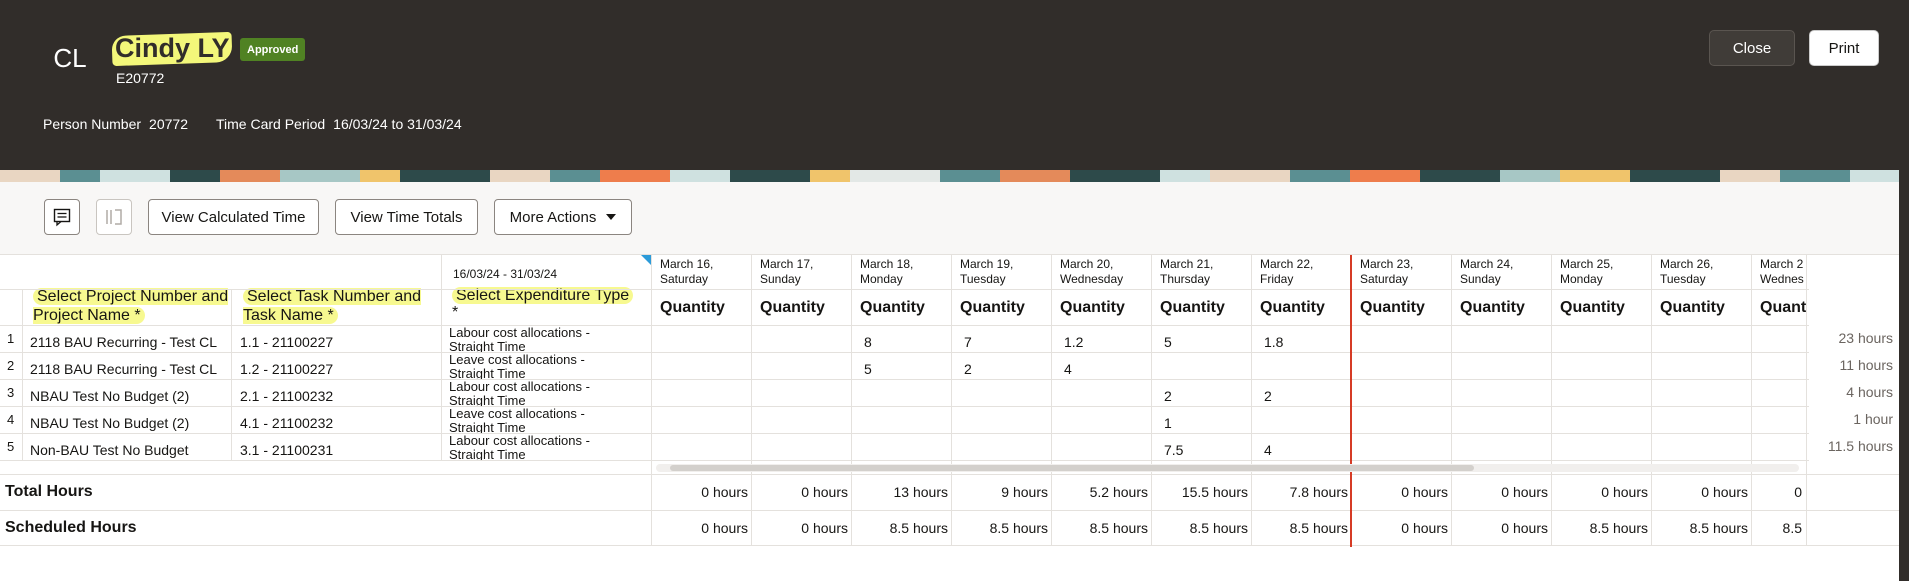  What do you see at coordinates (49, 491) in the screenshot?
I see `total-hours-label: Total Hours` at bounding box center [49, 491].